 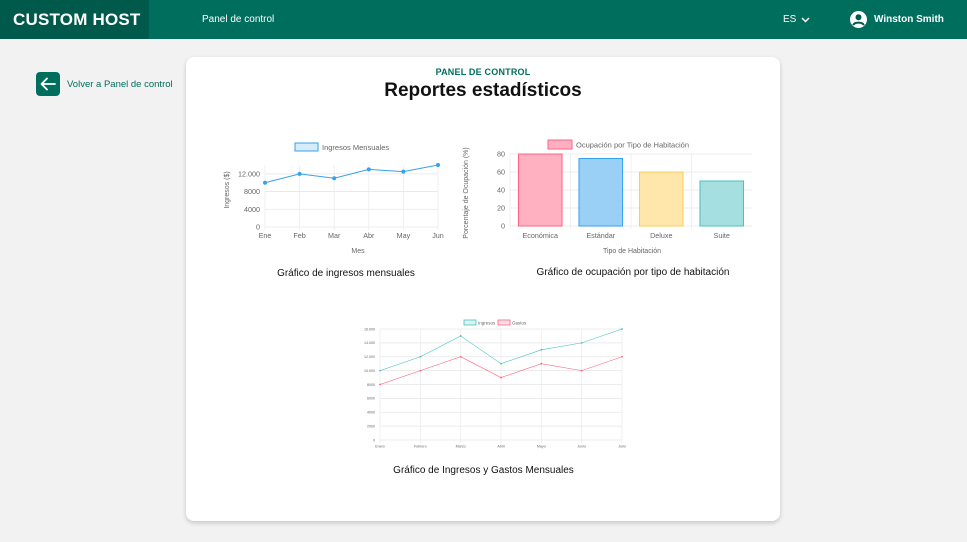 I want to click on chart3-legend-swatch-gastos, so click(x=504, y=322).